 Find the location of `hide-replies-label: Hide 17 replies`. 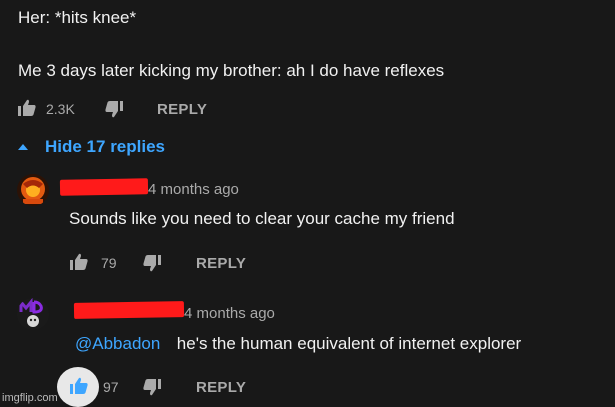

hide-replies-label: Hide 17 replies is located at coordinates (105, 146).